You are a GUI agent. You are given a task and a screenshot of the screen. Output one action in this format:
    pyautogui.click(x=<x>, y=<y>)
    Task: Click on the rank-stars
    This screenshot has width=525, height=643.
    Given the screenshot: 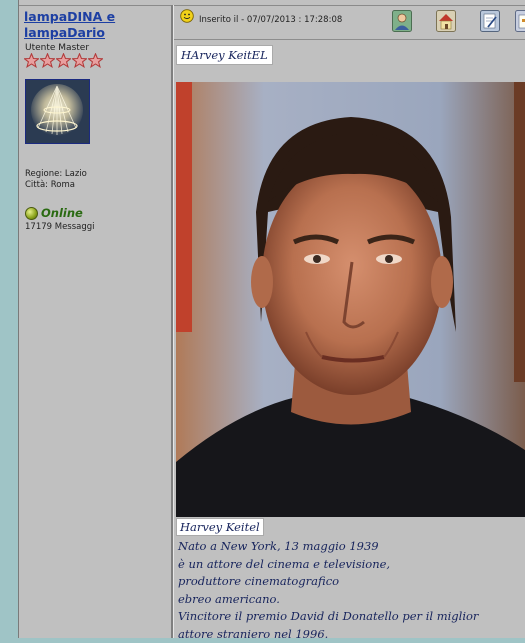 What is the action you would take?
    pyautogui.click(x=63, y=60)
    